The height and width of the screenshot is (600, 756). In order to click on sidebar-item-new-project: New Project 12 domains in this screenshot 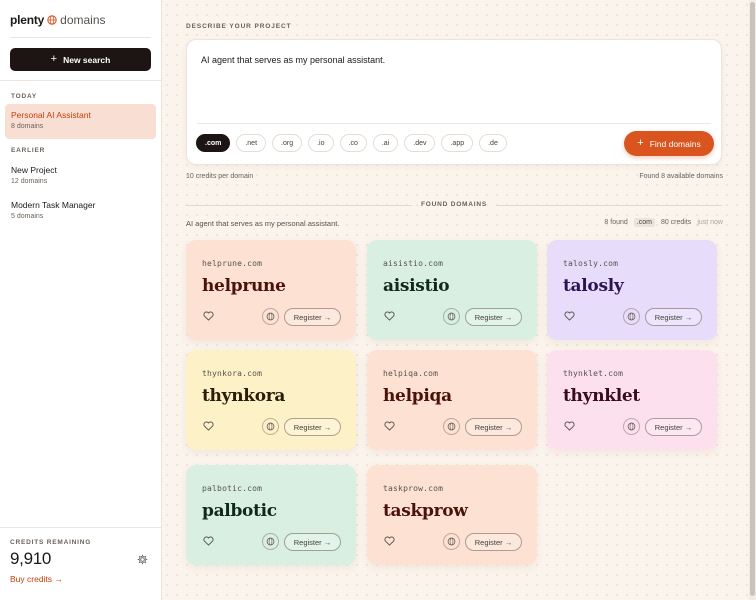, I will do `click(80, 176)`.